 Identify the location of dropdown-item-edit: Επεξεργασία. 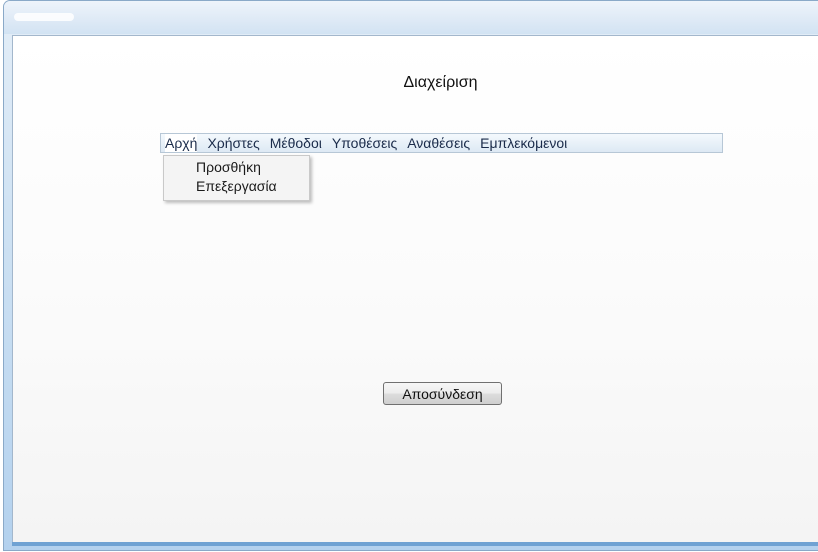
(236, 186).